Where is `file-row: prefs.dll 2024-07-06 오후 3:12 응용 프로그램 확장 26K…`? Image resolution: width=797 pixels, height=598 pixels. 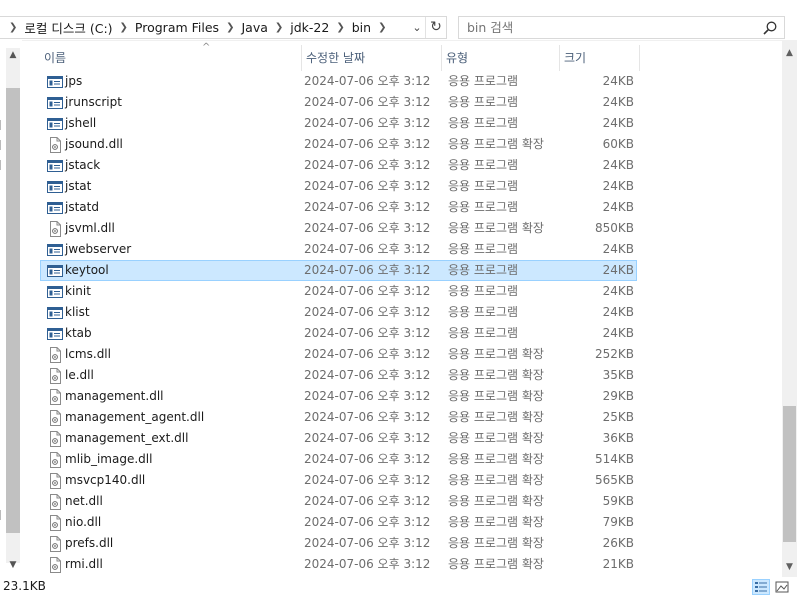 file-row: prefs.dll 2024-07-06 오후 3:12 응용 프로그램 확장 26K… is located at coordinates (338, 543).